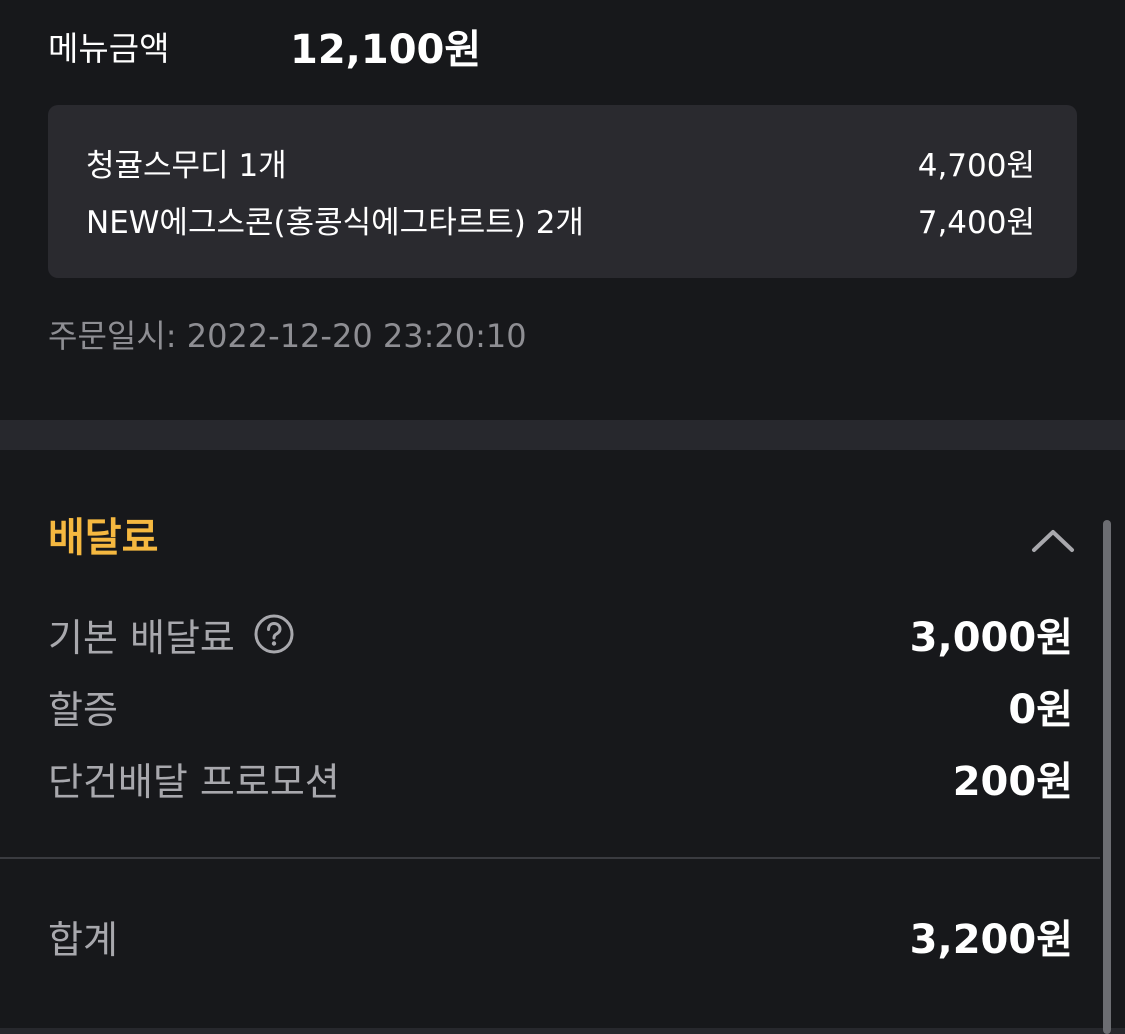  I want to click on fee-row-surcharge: 할증 0원, so click(560, 706).